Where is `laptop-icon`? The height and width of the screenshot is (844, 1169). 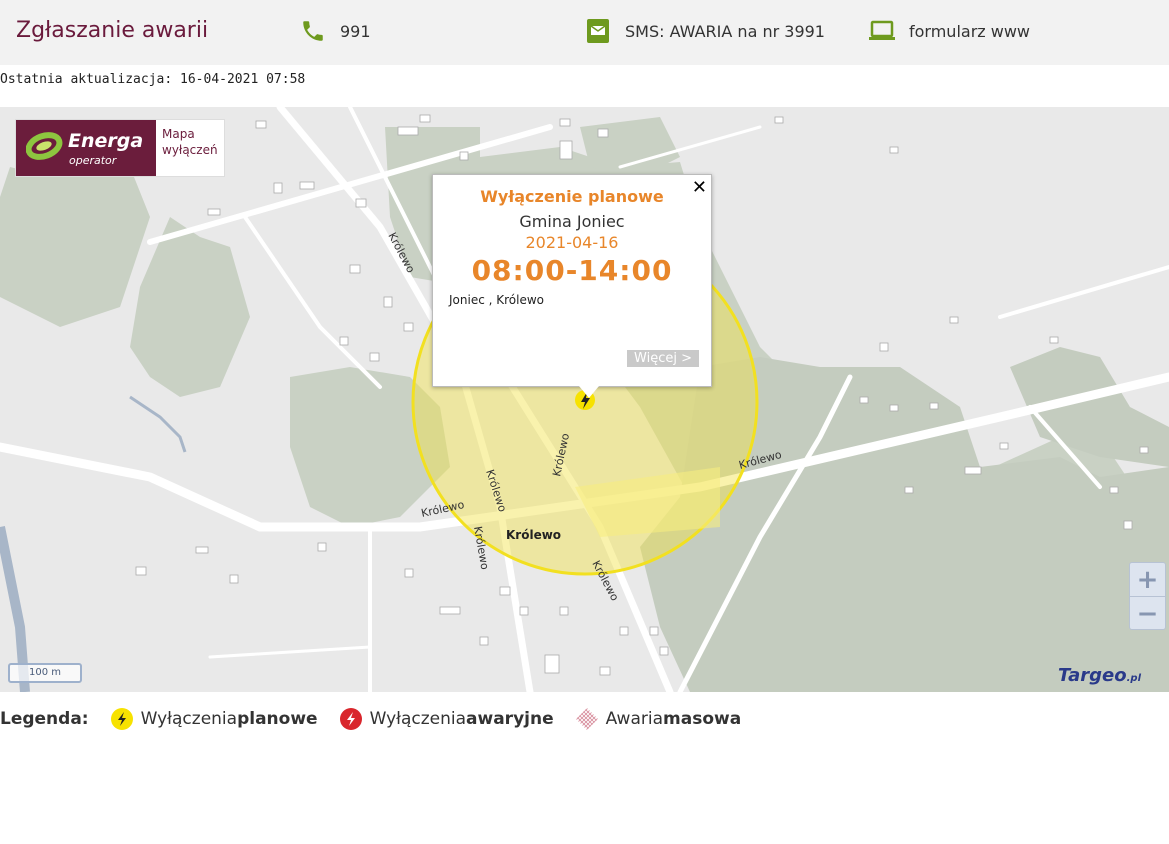
laptop-icon is located at coordinates (882, 31).